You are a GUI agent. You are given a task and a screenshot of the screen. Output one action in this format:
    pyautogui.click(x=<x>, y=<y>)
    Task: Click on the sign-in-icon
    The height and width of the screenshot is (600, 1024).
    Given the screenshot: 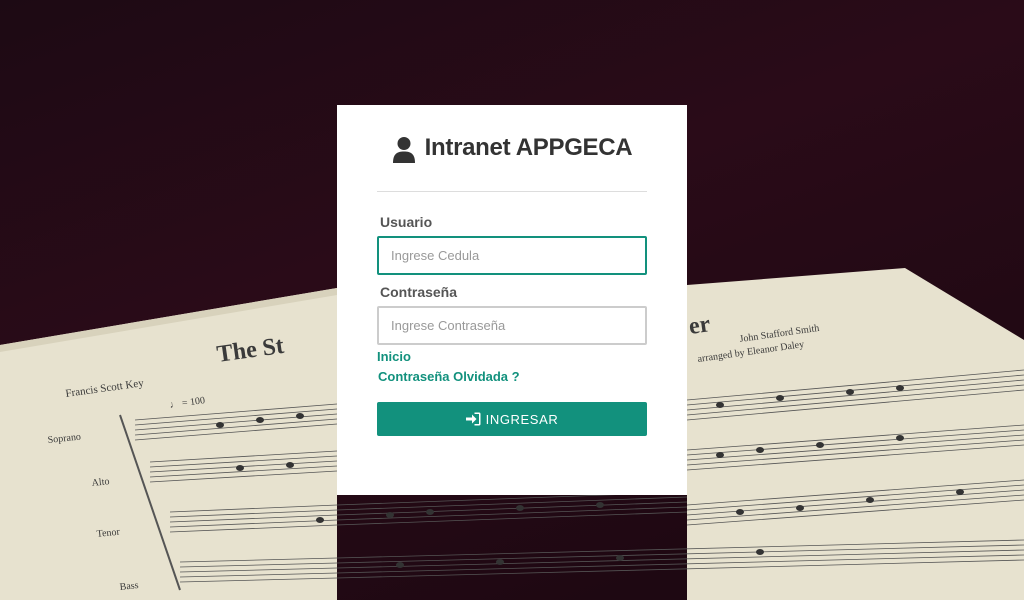 What is the action you would take?
    pyautogui.click(x=473, y=419)
    